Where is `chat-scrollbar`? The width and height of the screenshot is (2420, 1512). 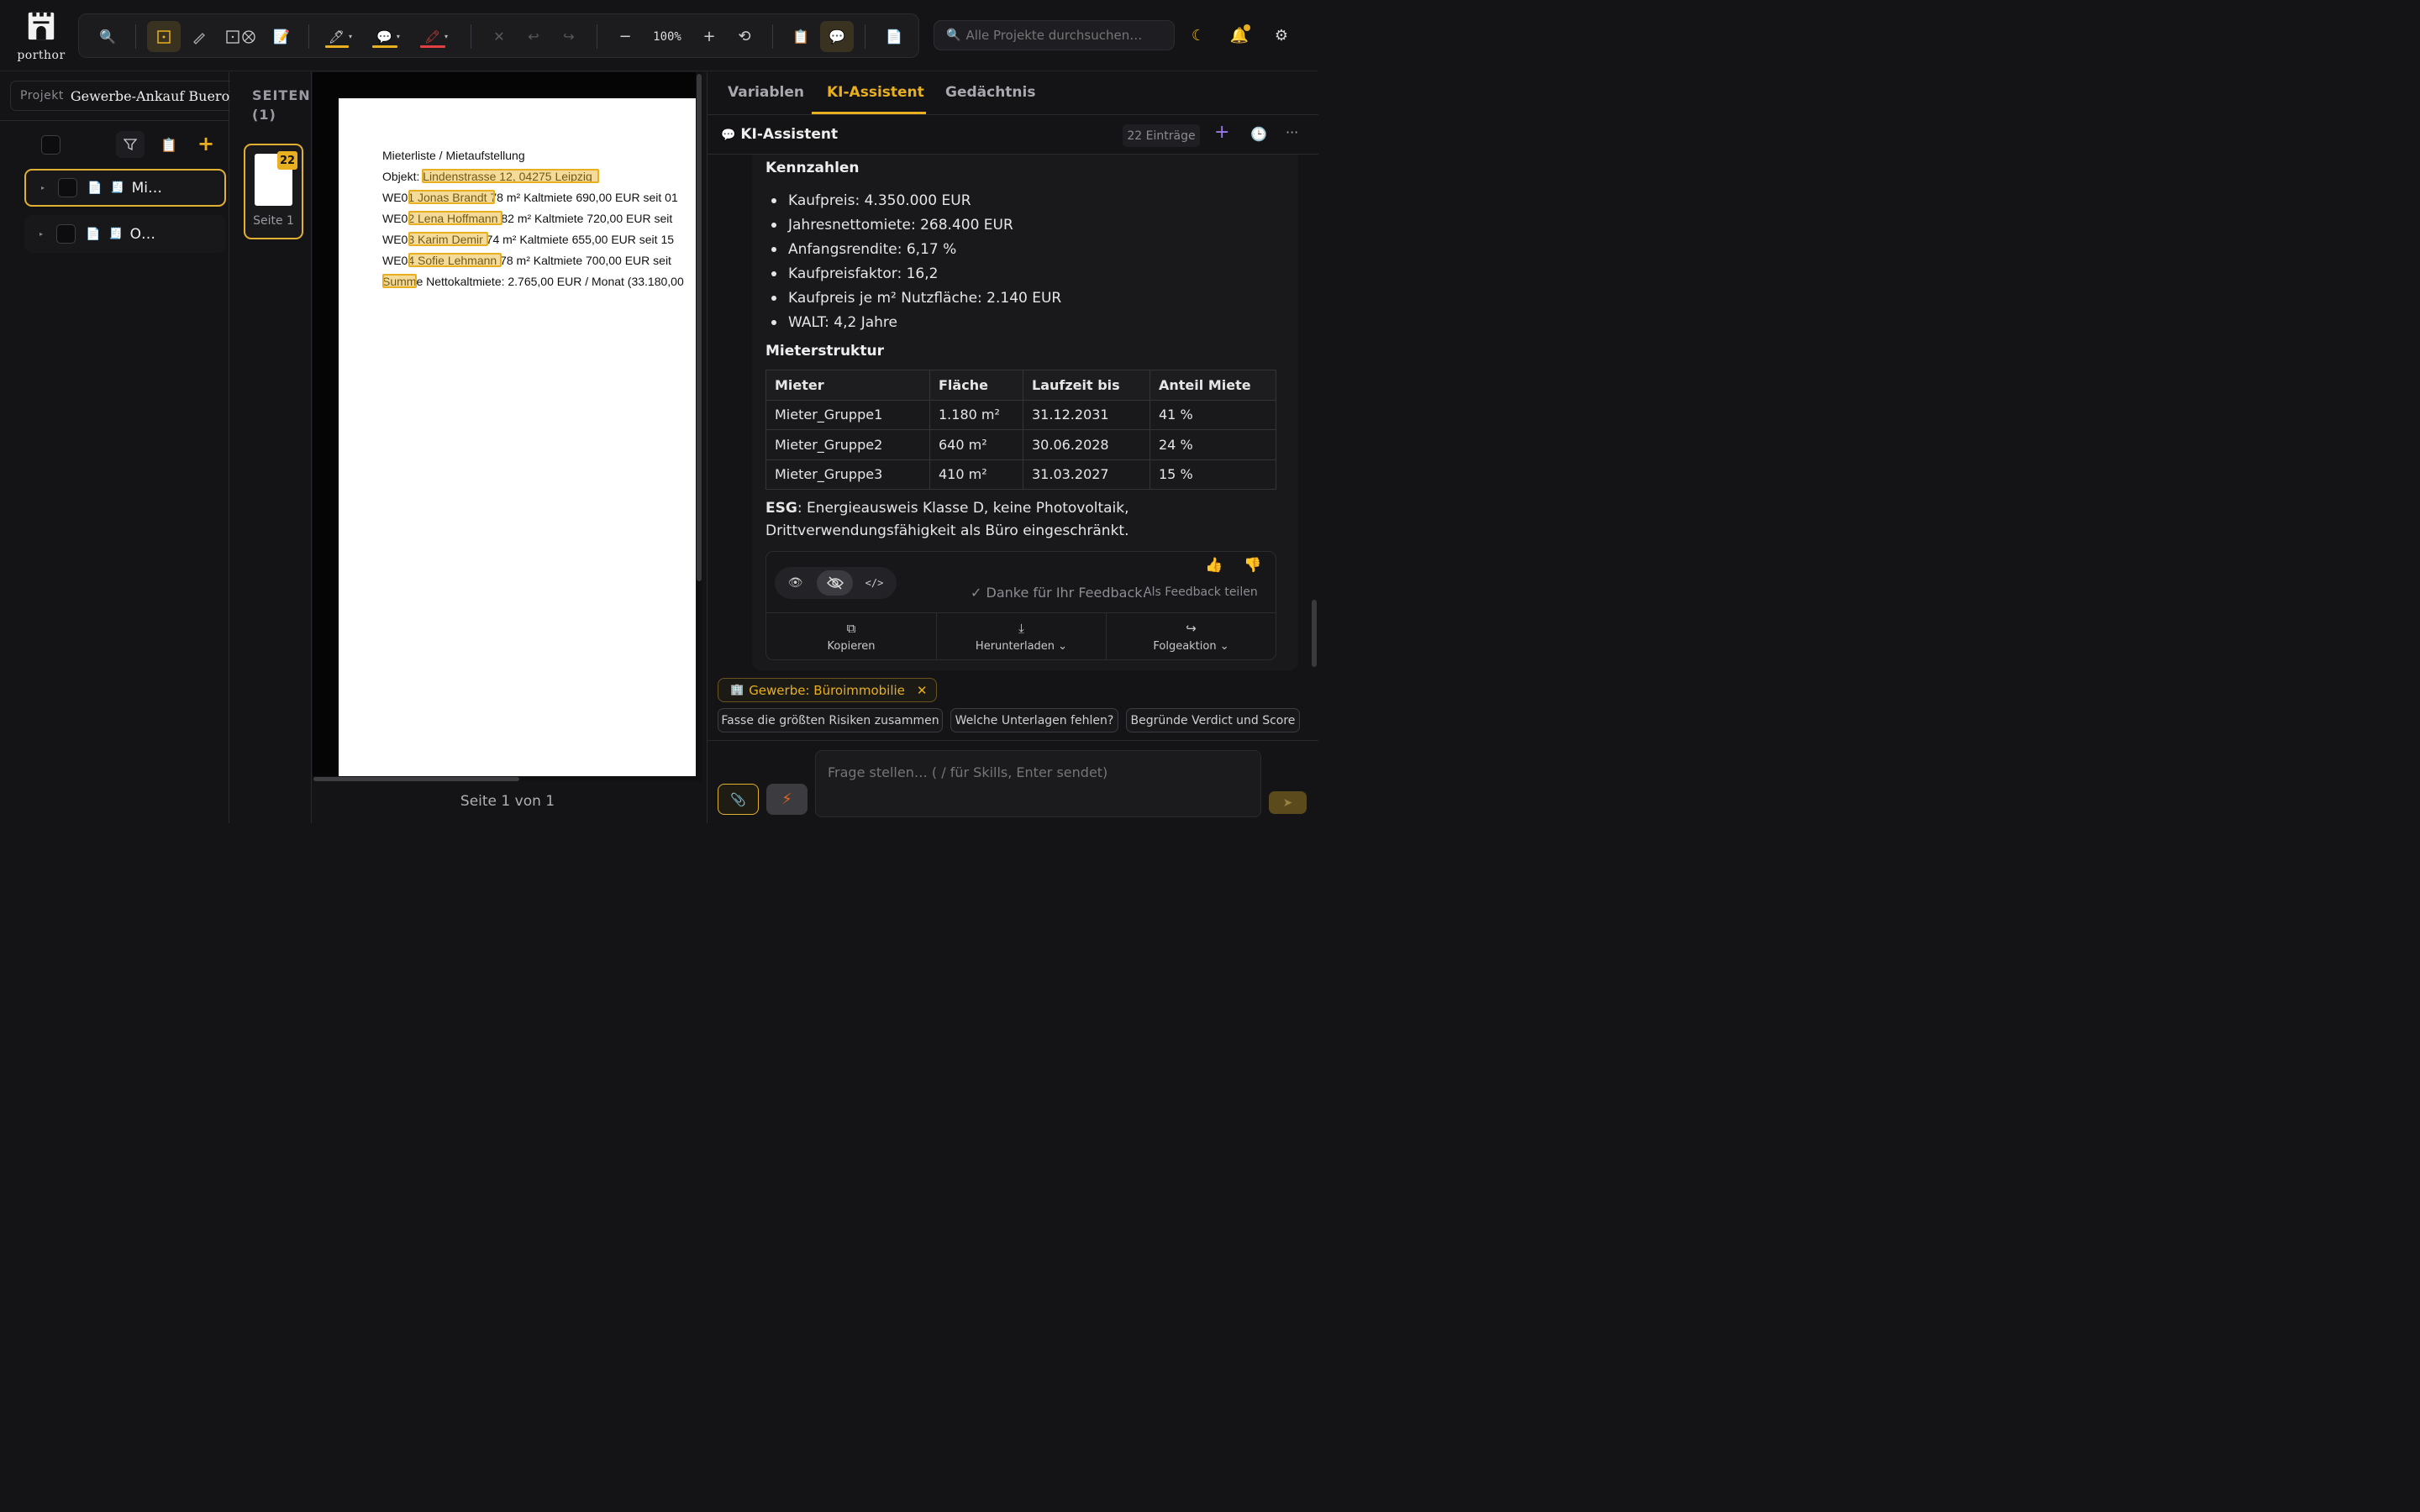 chat-scrollbar is located at coordinates (1314, 413).